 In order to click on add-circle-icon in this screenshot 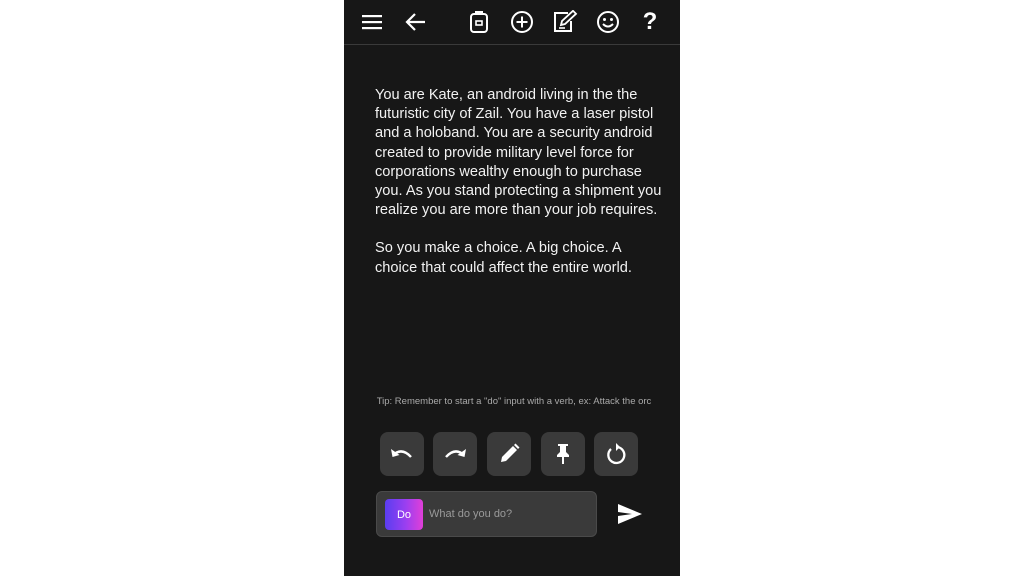, I will do `click(522, 22)`.